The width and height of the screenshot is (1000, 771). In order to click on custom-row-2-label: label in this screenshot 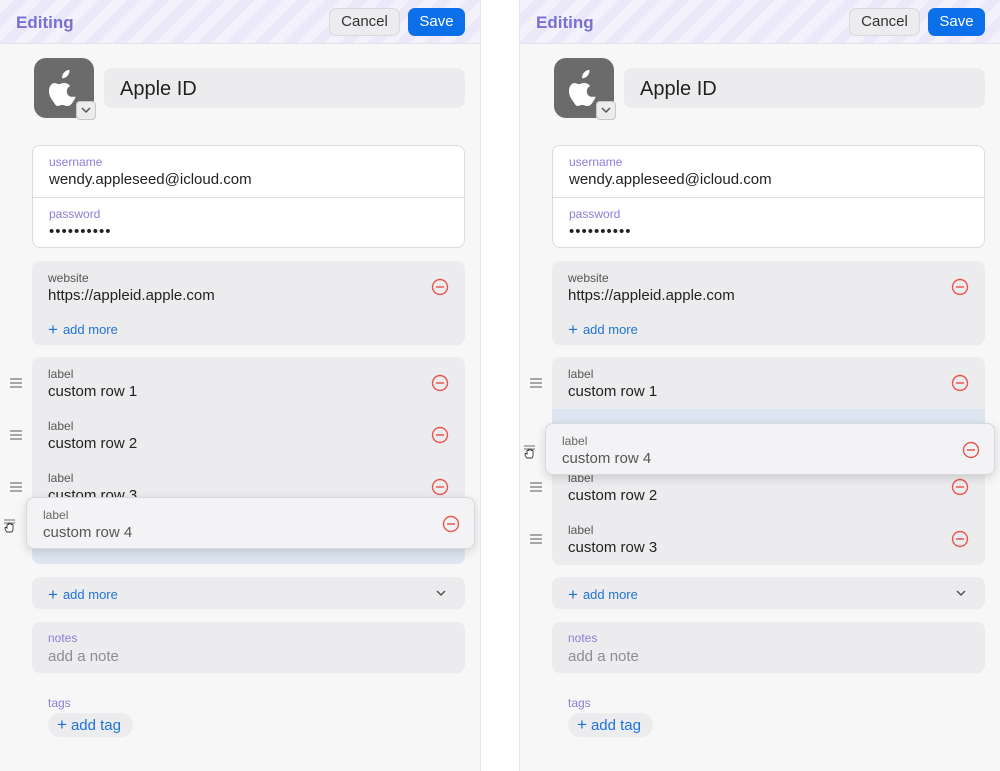, I will do `click(61, 426)`.